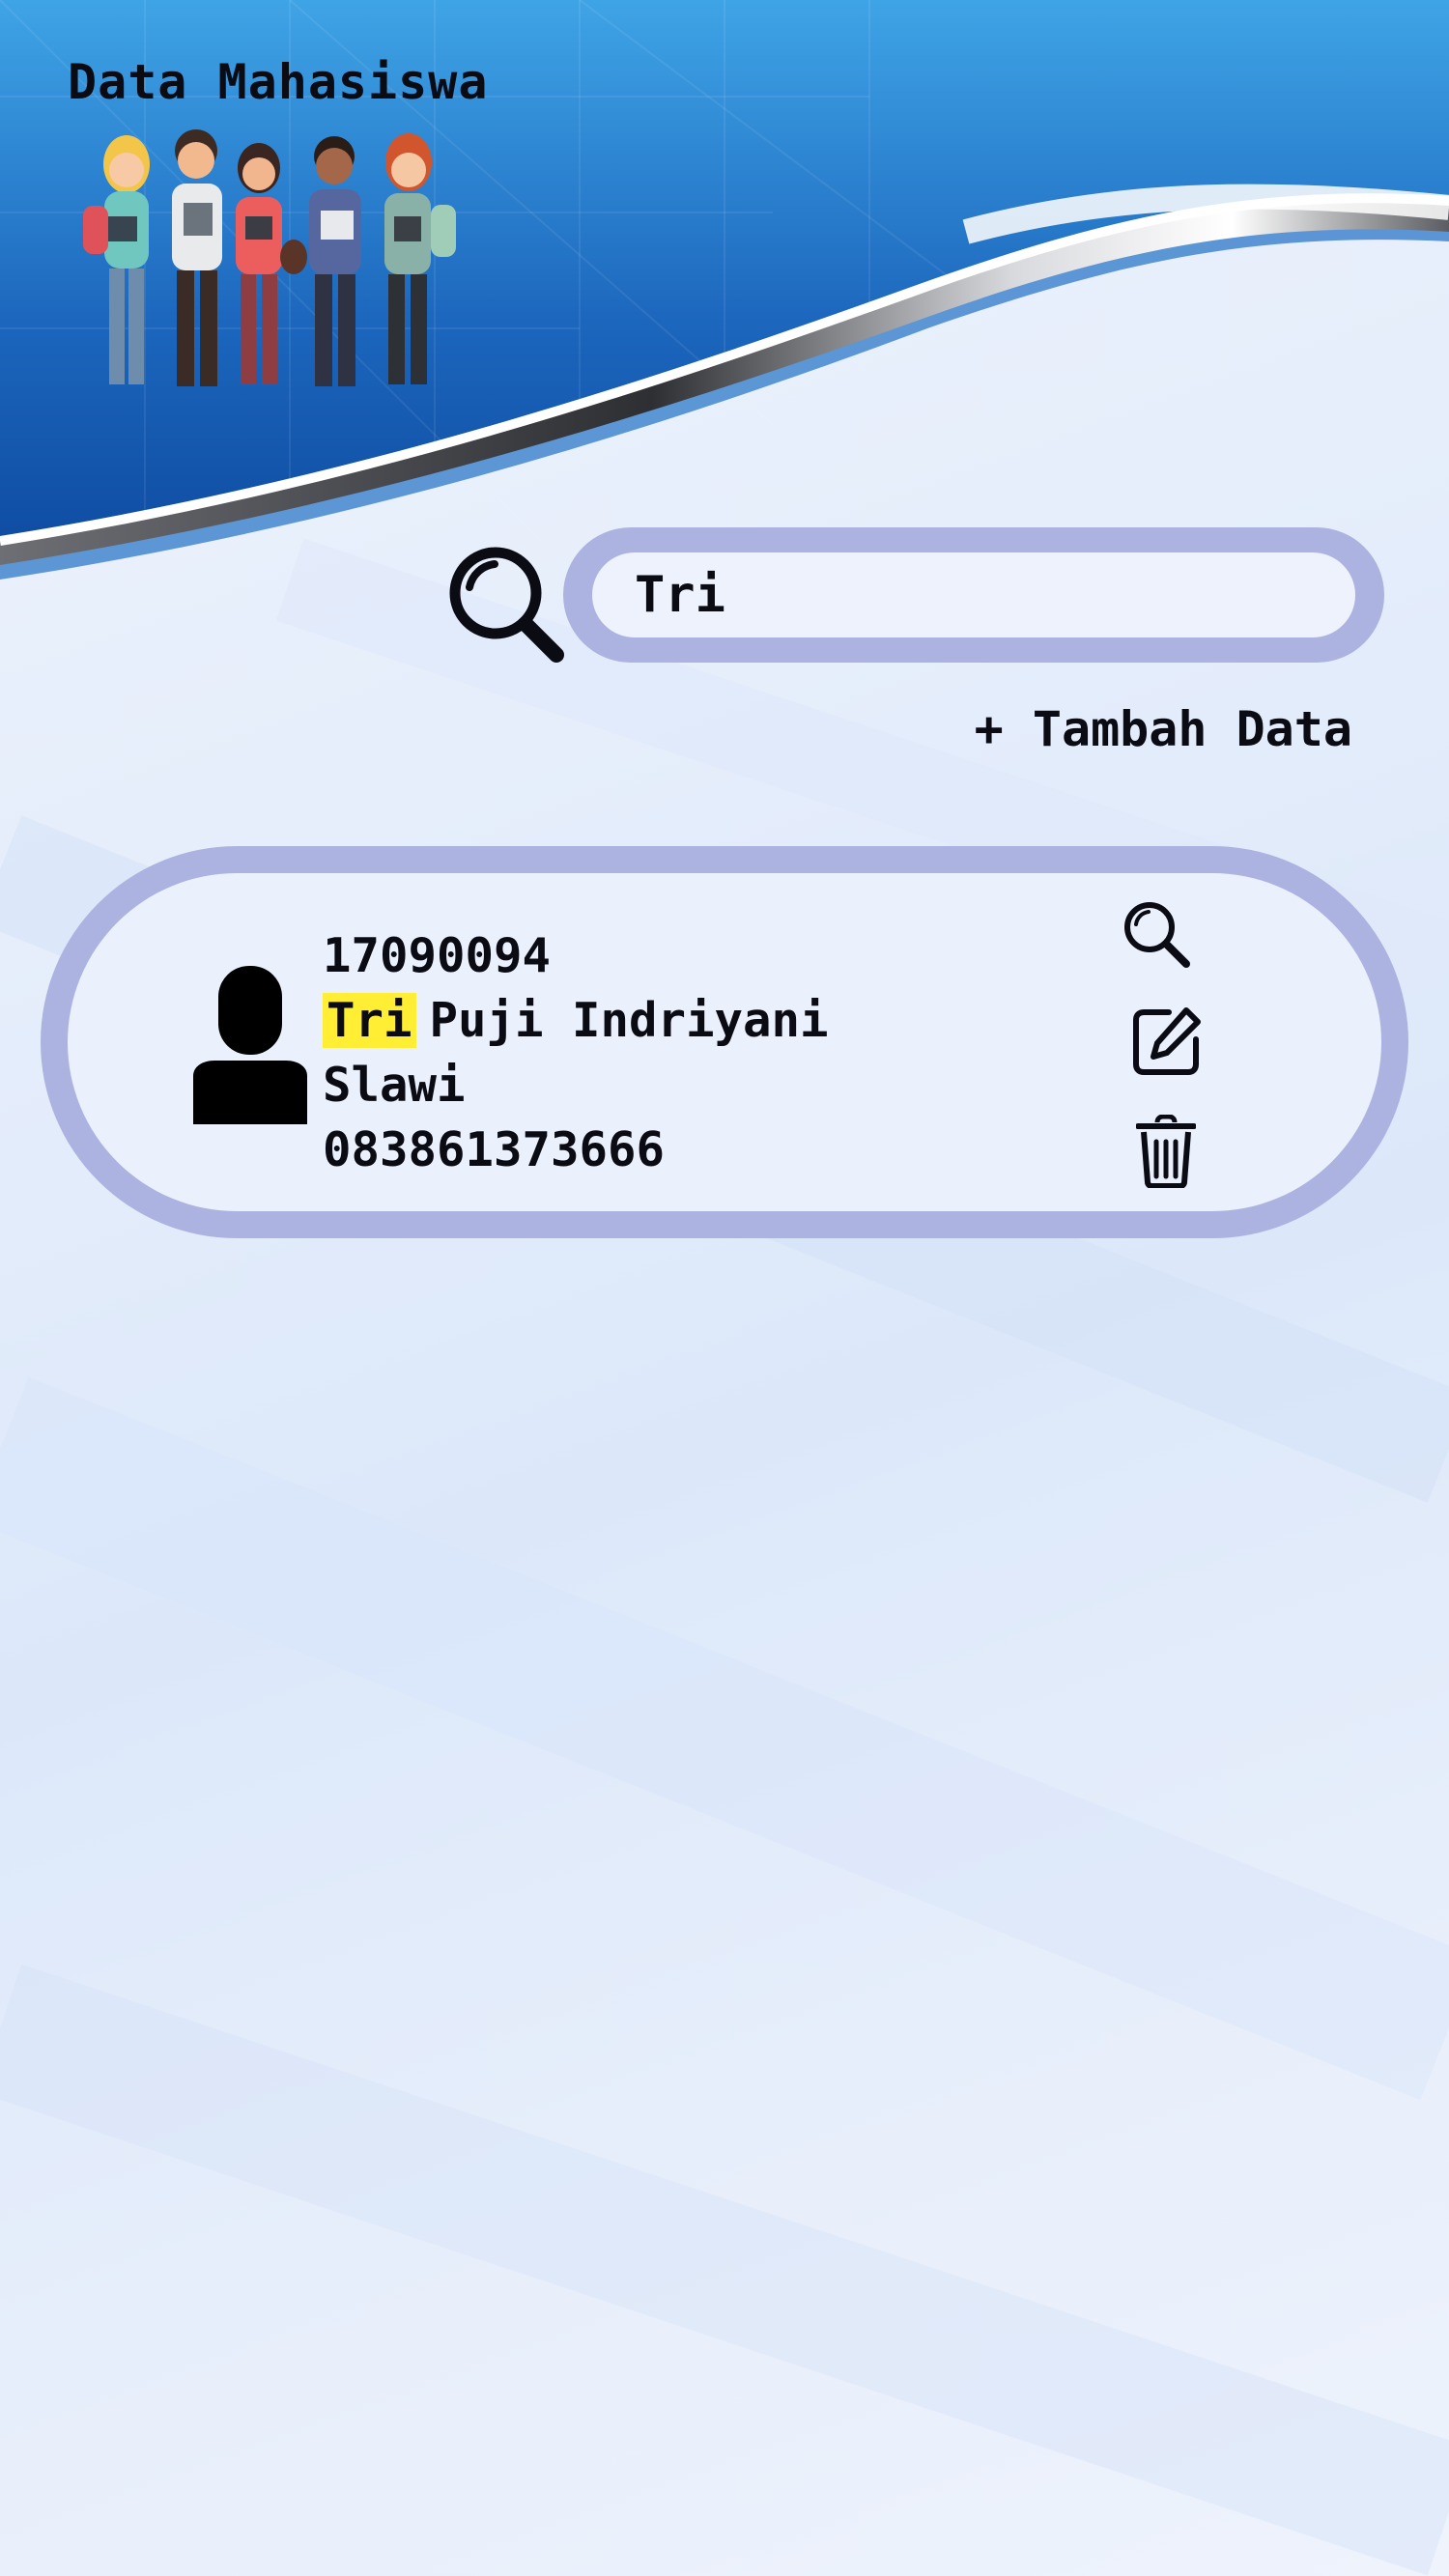 The width and height of the screenshot is (1449, 2576). Describe the element at coordinates (1166, 1151) in the screenshot. I see `trash-icon` at that location.